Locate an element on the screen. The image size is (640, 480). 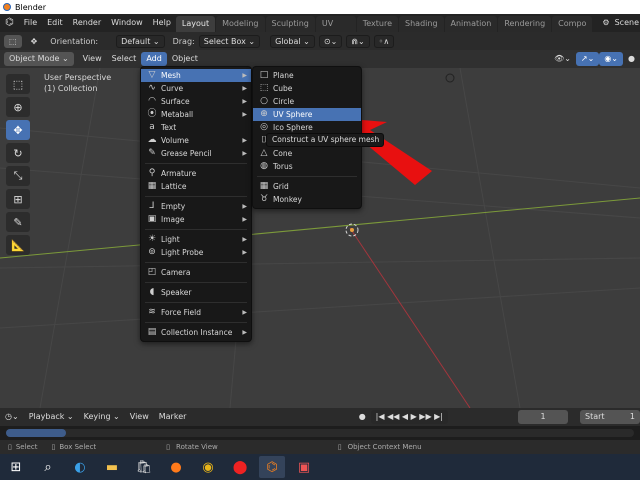
mesh-menu-item-label: Ico Sphere is located at coordinates (293, 127).